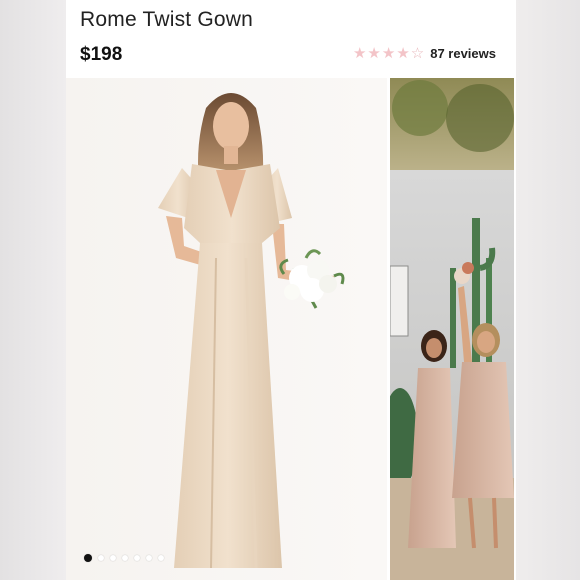 The height and width of the screenshot is (580, 580). Describe the element at coordinates (463, 53) in the screenshot. I see `reviews-link: 87 reviews` at that location.